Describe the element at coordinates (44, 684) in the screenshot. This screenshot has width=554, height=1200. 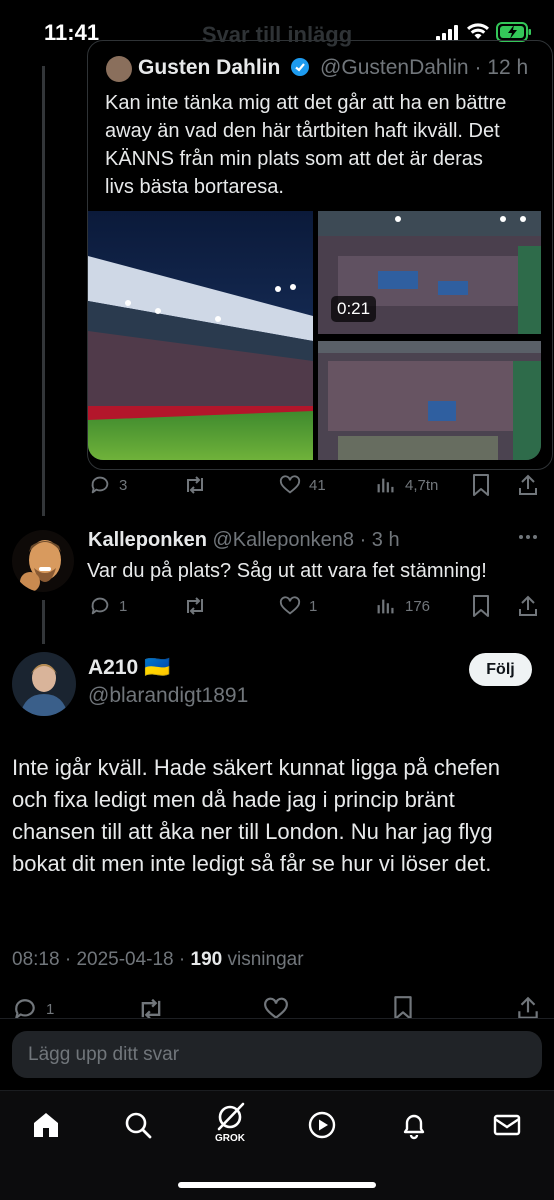
I see `main-author-avatar` at that location.